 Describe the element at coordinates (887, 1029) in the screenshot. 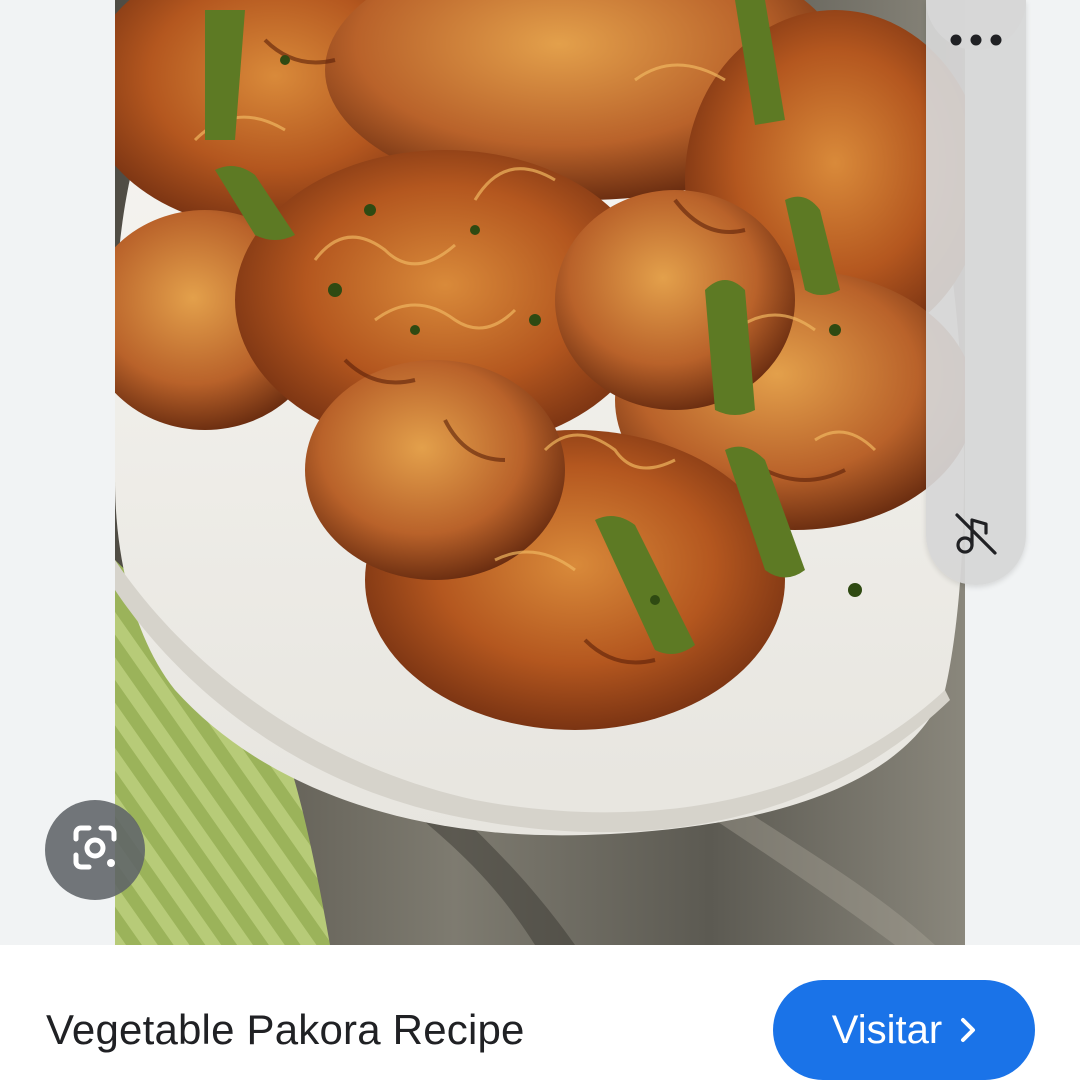

I see `visit-button-label: Visitar` at that location.